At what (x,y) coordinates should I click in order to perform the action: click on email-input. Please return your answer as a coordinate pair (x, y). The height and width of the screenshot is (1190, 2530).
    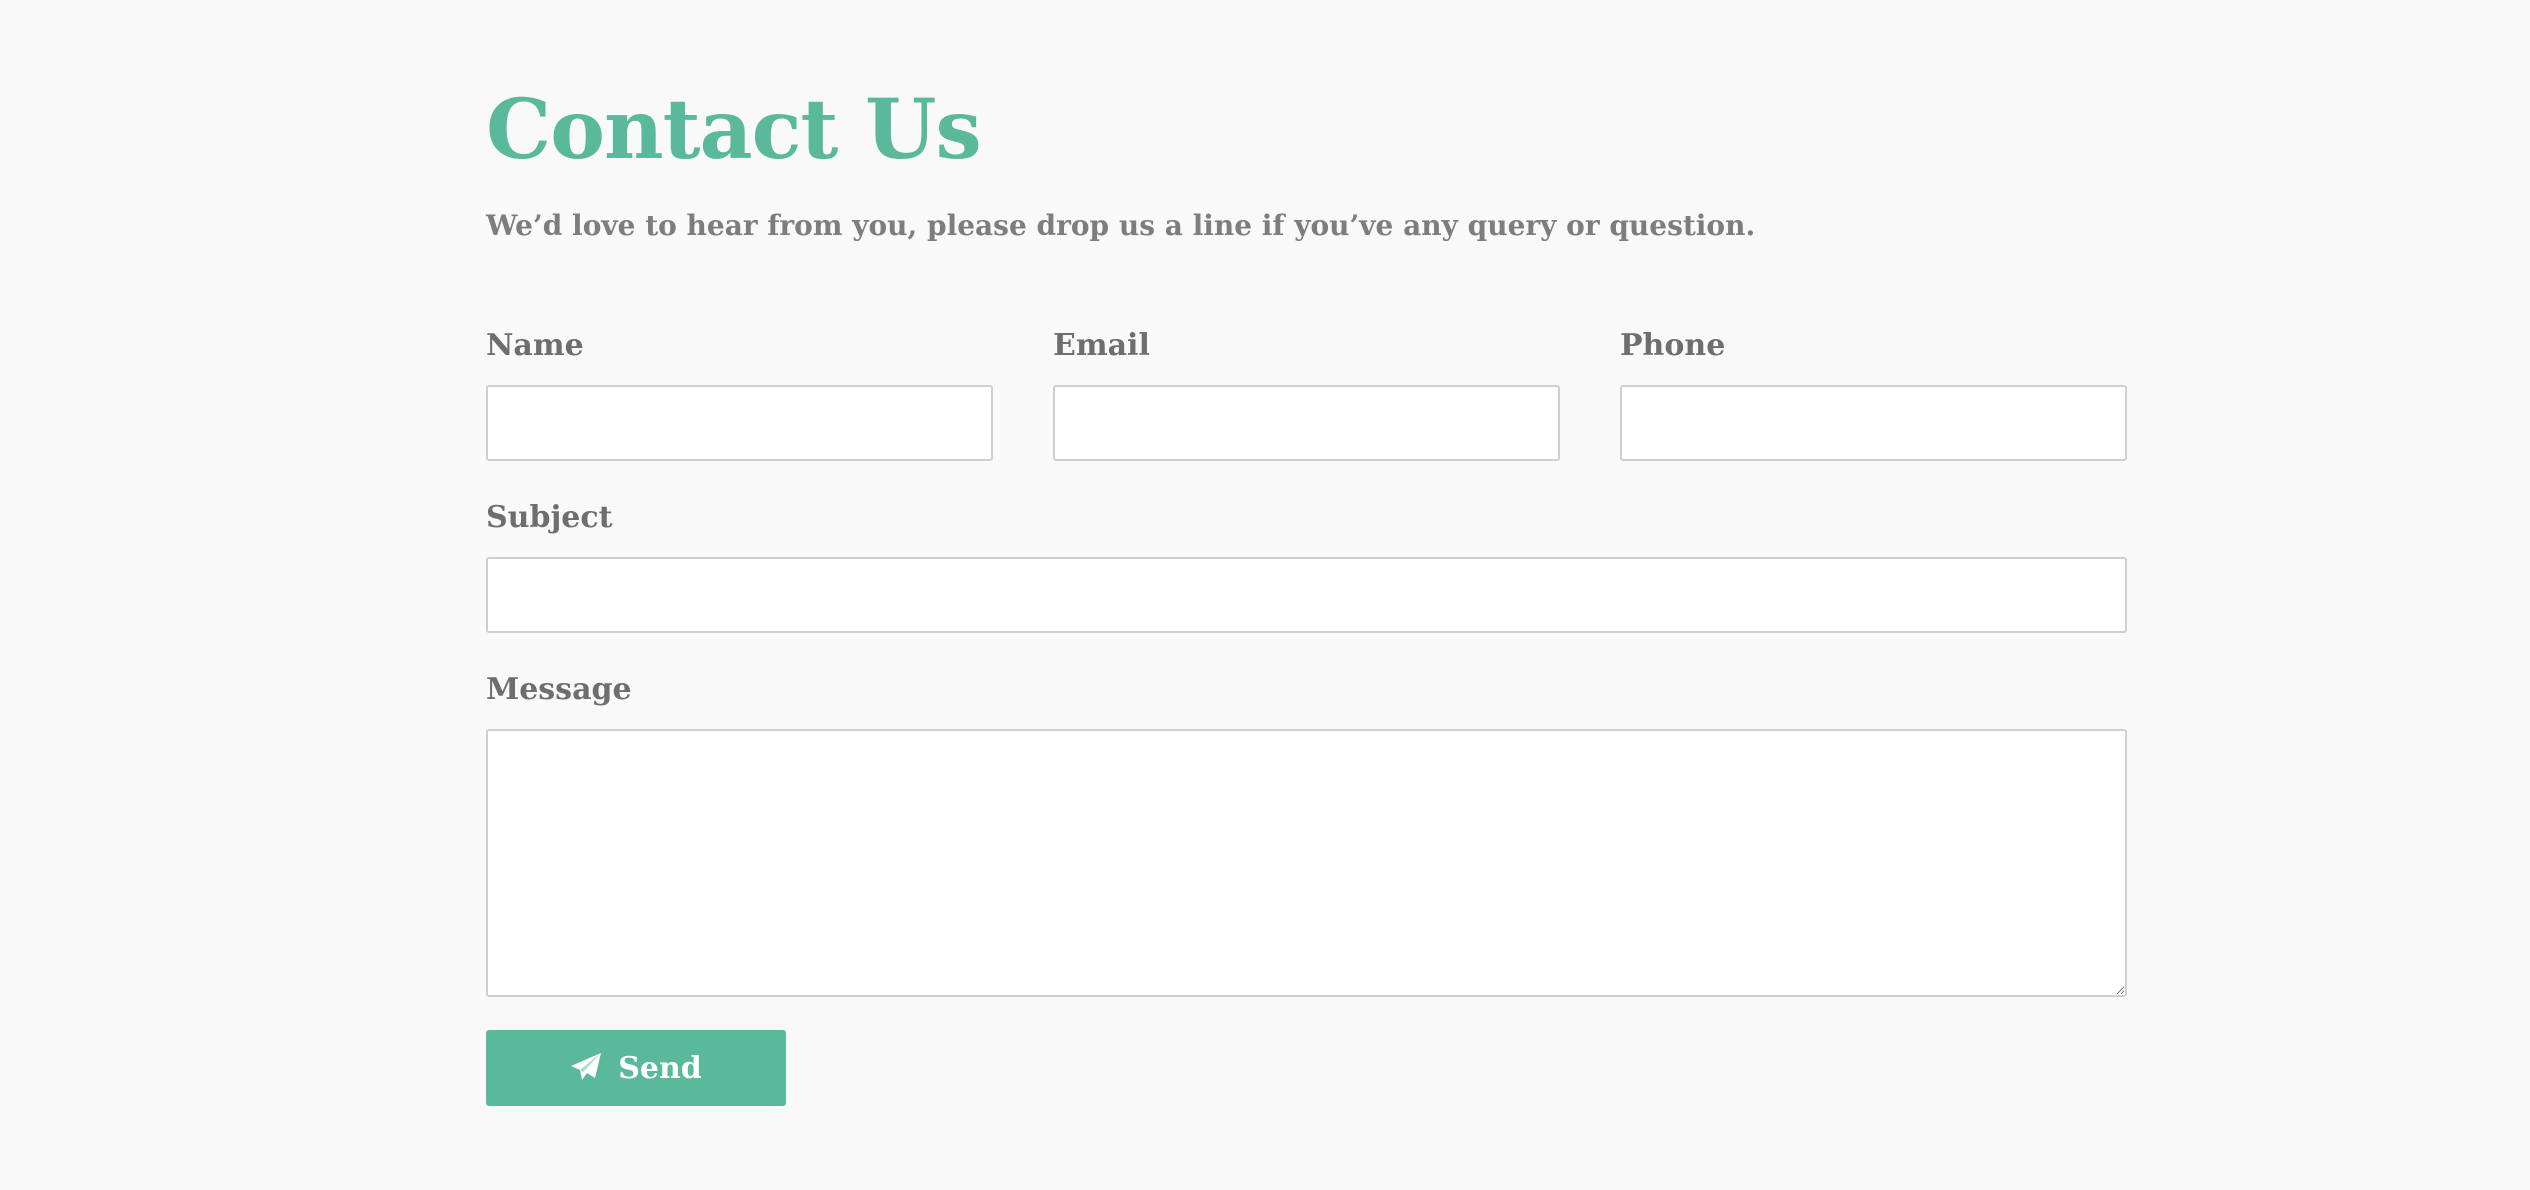
    Looking at the image, I should click on (1306, 423).